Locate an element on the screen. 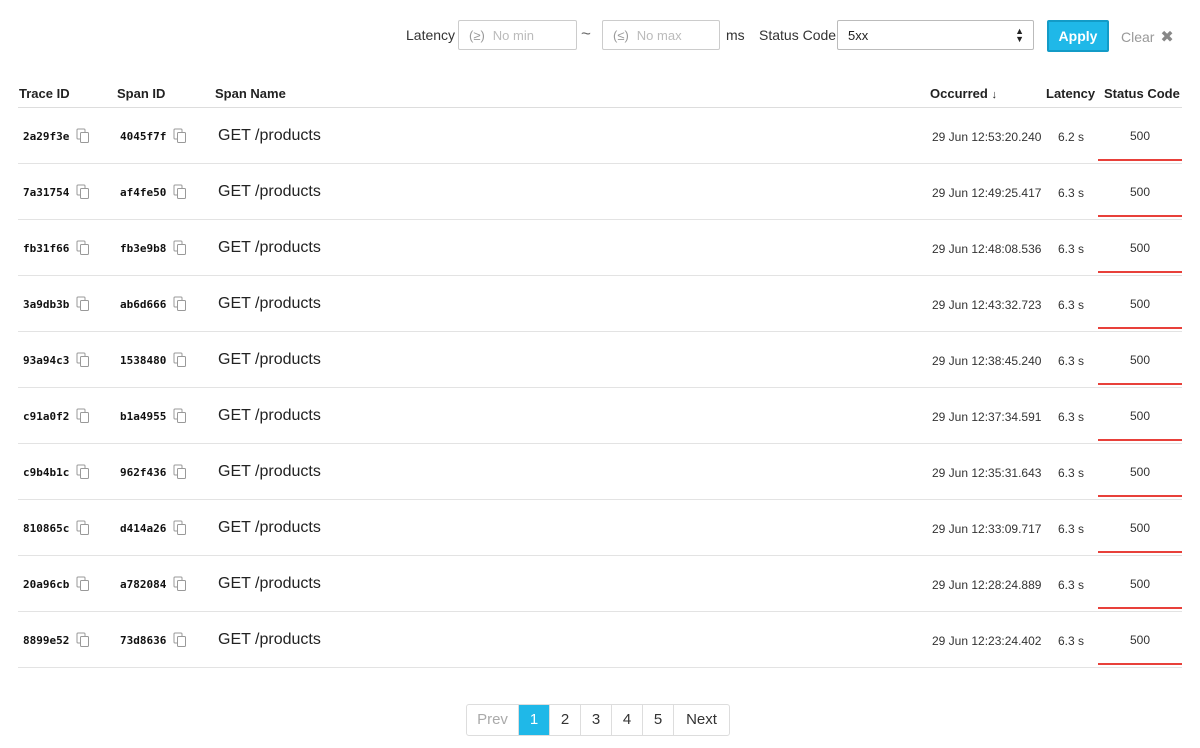  span-id: d414a26 is located at coordinates (143, 528).